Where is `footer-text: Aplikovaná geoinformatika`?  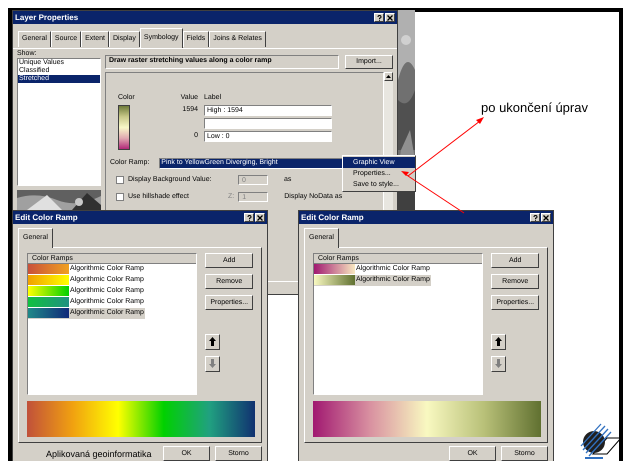 footer-text: Aplikovaná geoinformatika is located at coordinates (99, 454).